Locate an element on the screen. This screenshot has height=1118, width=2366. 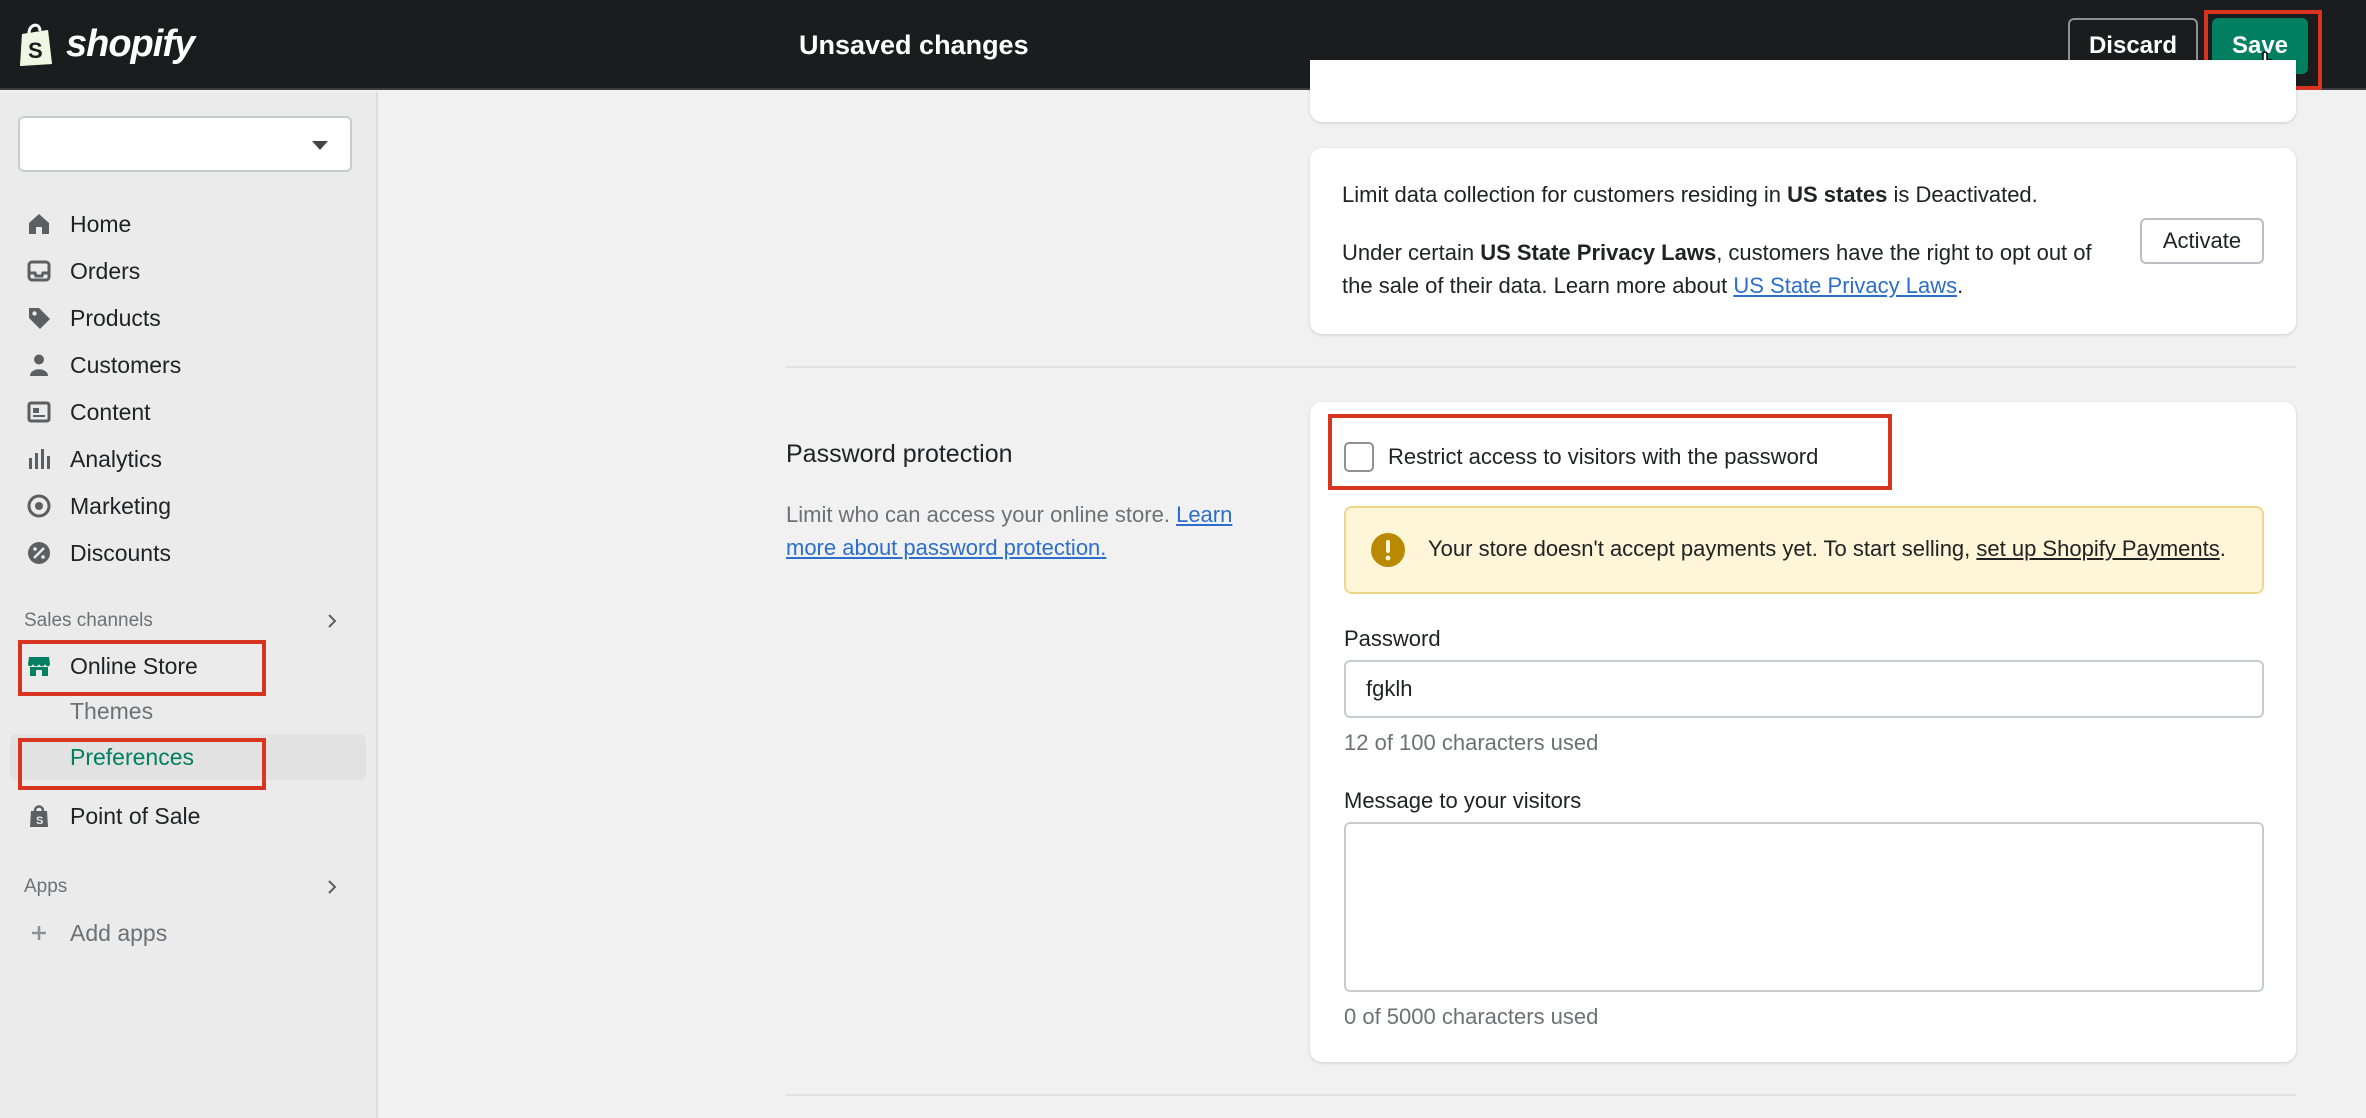
setup-shopify-payments-link: set up Shopify Payments is located at coordinates (2097, 548).